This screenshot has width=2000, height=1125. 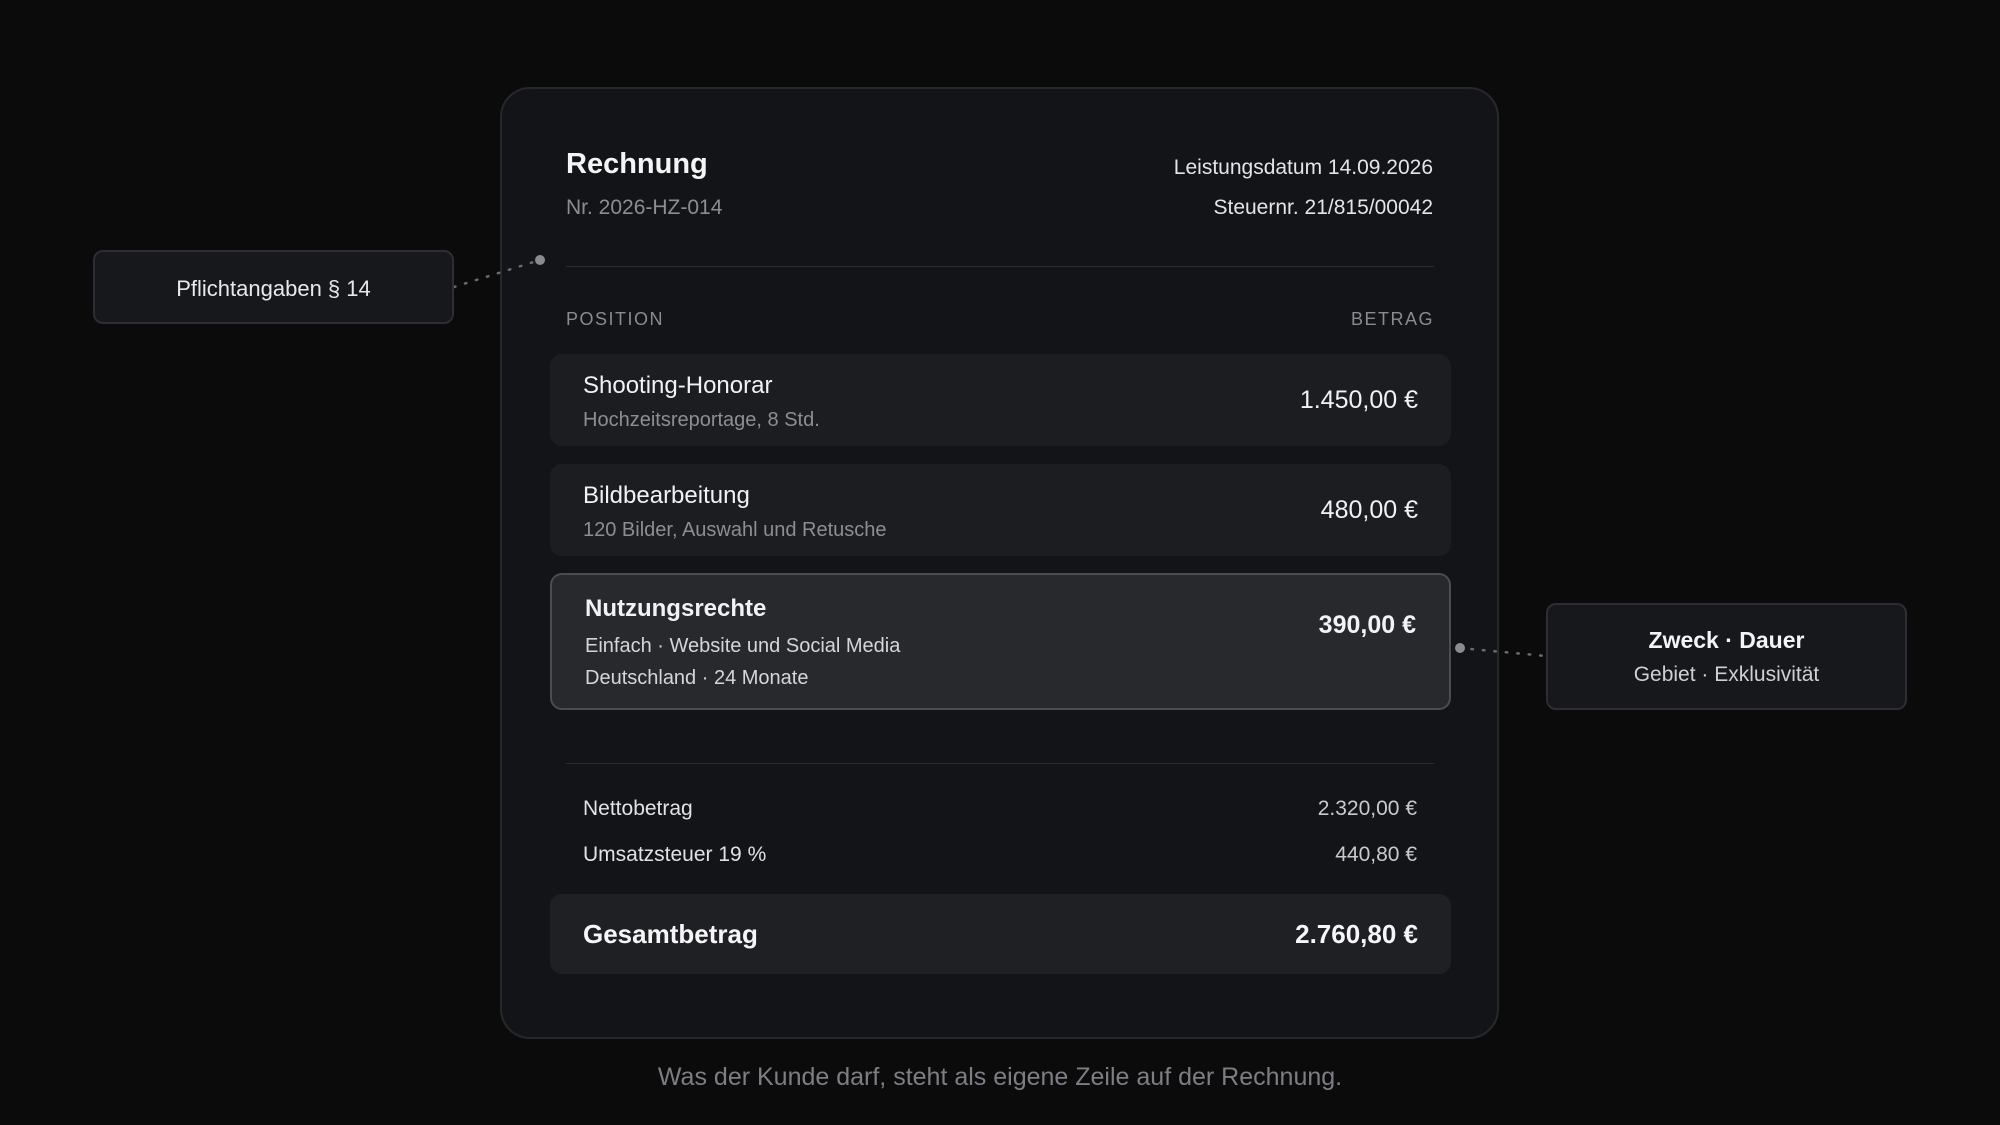 I want to click on callout-right-subtitle: Gebiet · Exklusivität, so click(x=1726, y=674).